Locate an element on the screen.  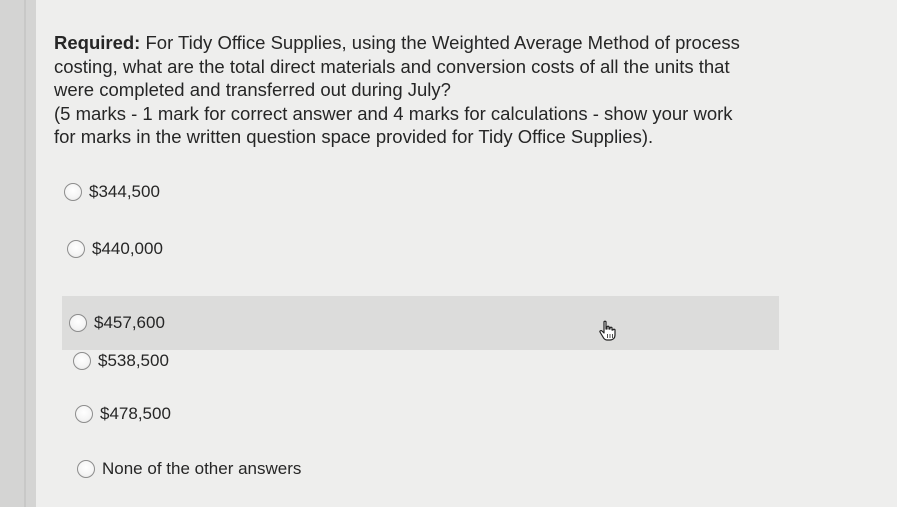
left-margin-bar is located at coordinates (18, 253).